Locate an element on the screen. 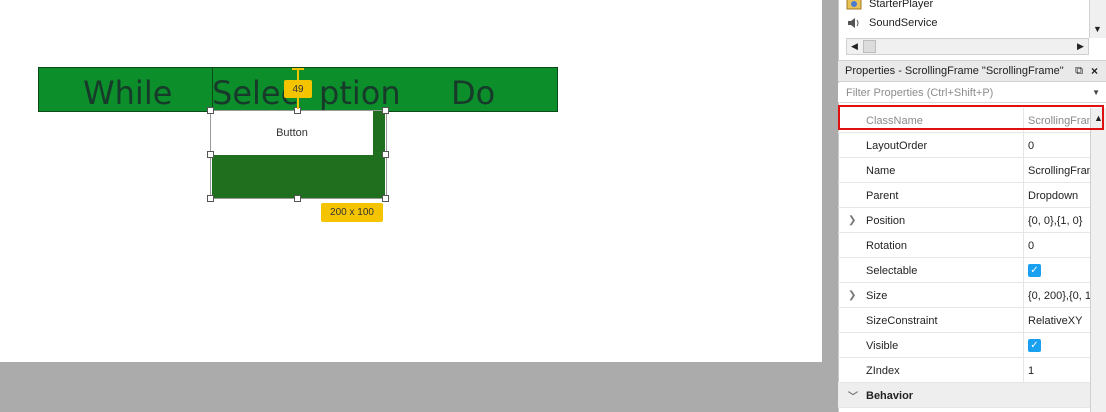  property-row-layoutorder: LayoutOrder 0 is located at coordinates (964, 145).